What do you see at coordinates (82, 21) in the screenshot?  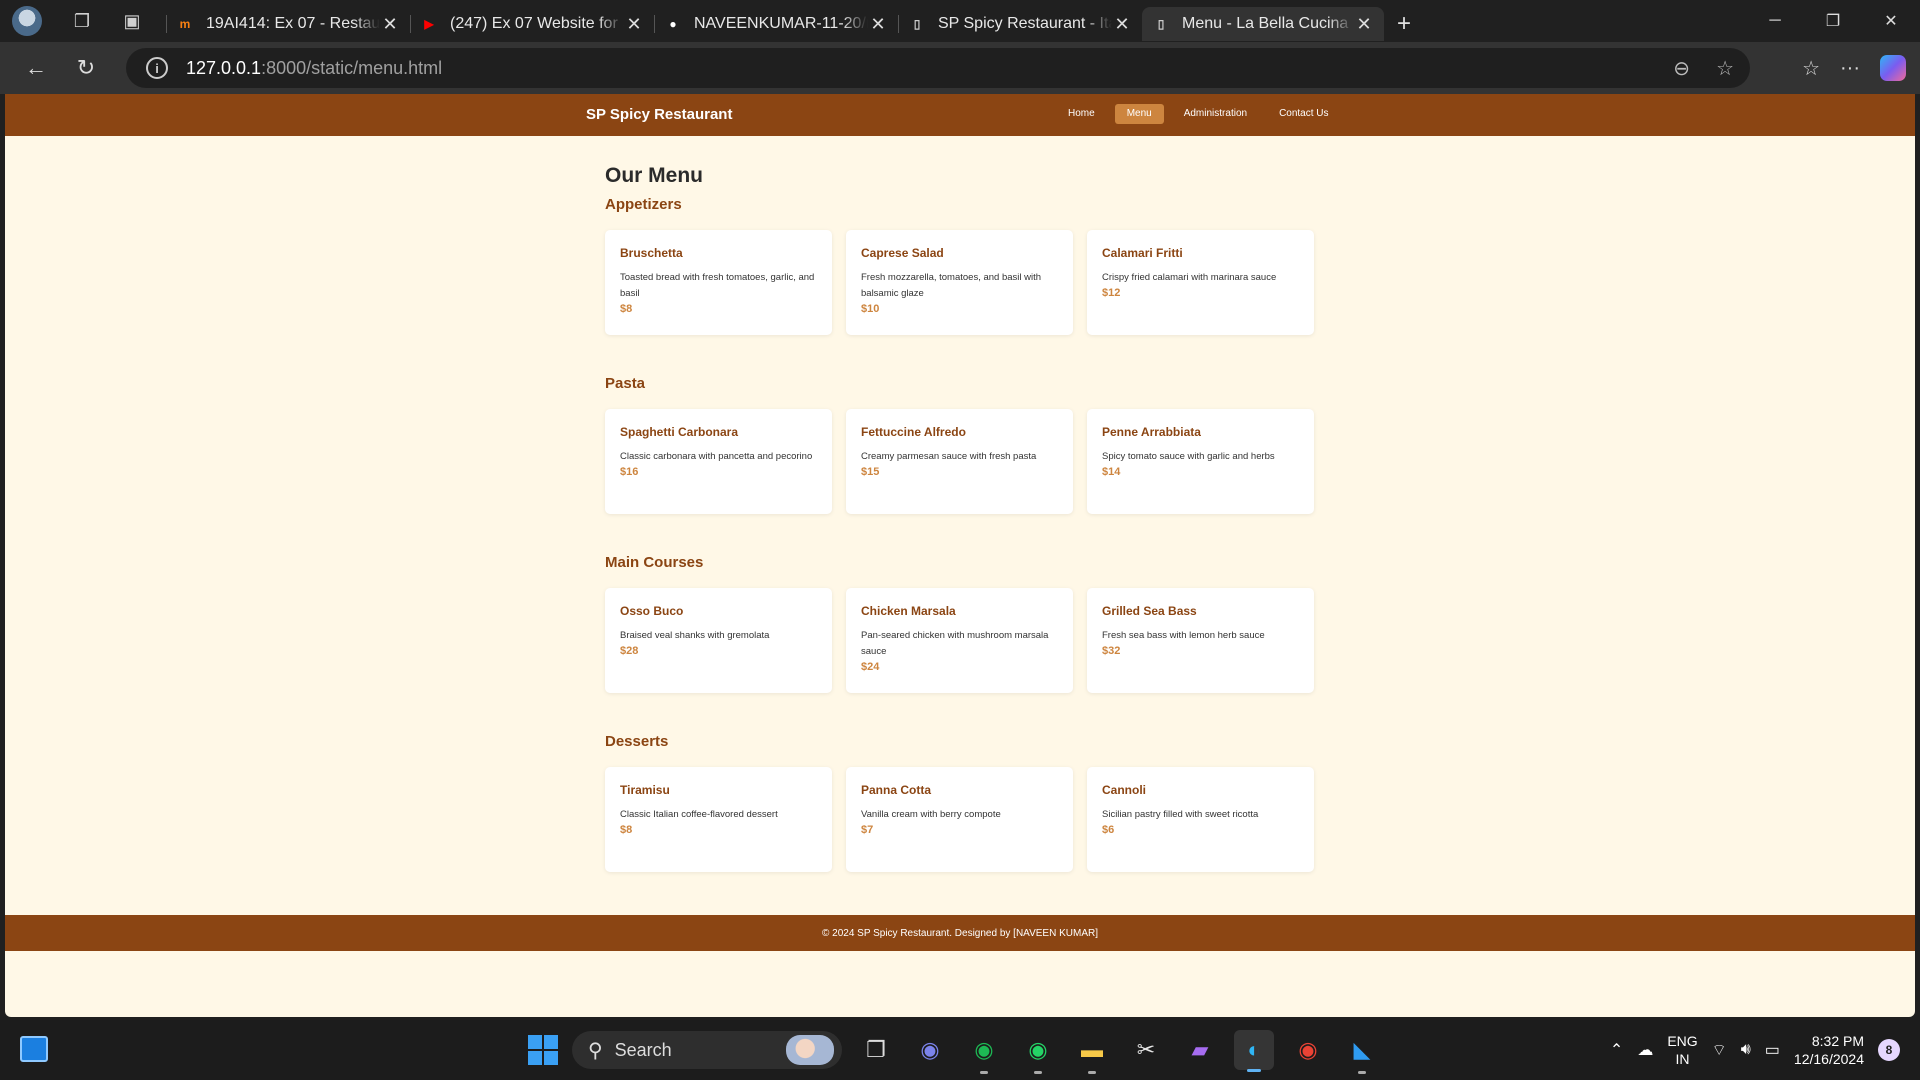 I see `workspaces-icon: ❐` at bounding box center [82, 21].